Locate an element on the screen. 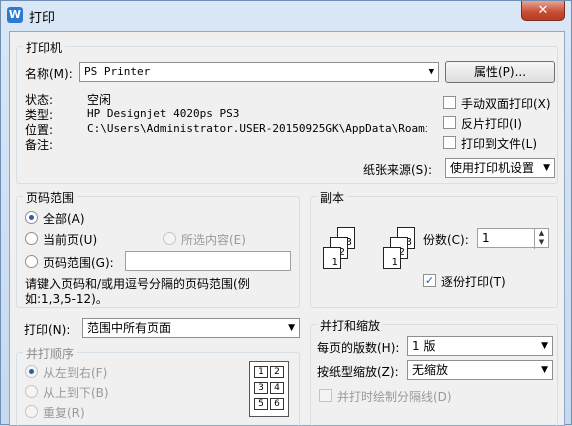 The width and height of the screenshot is (572, 426). paper-source-select: 使用打印机设置 ▼ is located at coordinates (500, 168).